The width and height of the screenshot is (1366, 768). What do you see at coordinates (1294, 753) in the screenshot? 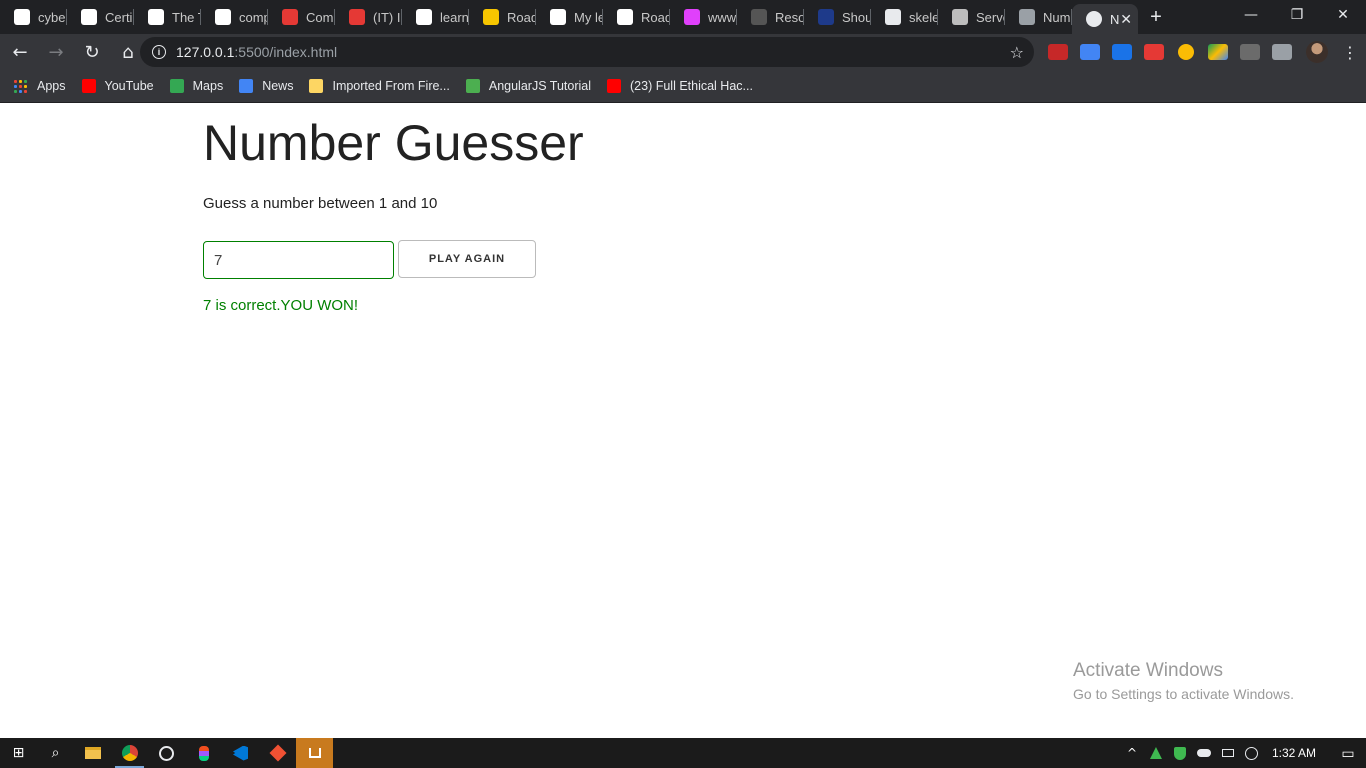
I see `clock: 1:32 AM` at bounding box center [1294, 753].